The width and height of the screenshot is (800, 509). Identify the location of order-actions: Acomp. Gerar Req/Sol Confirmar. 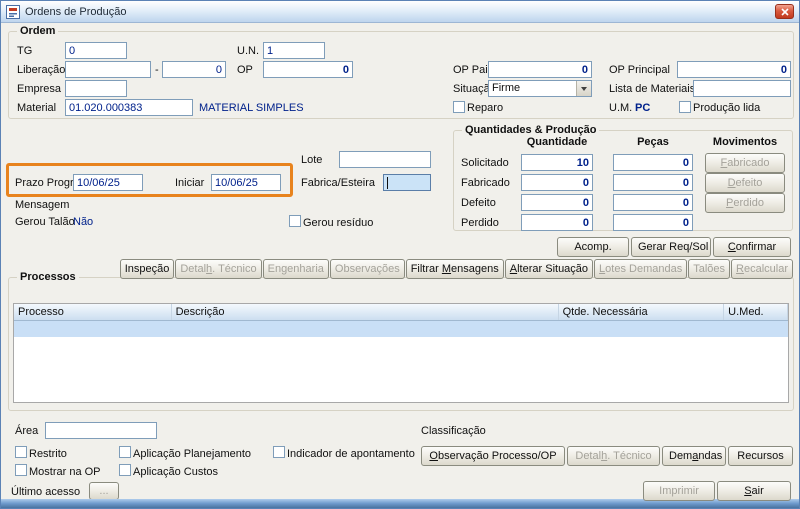
(674, 247).